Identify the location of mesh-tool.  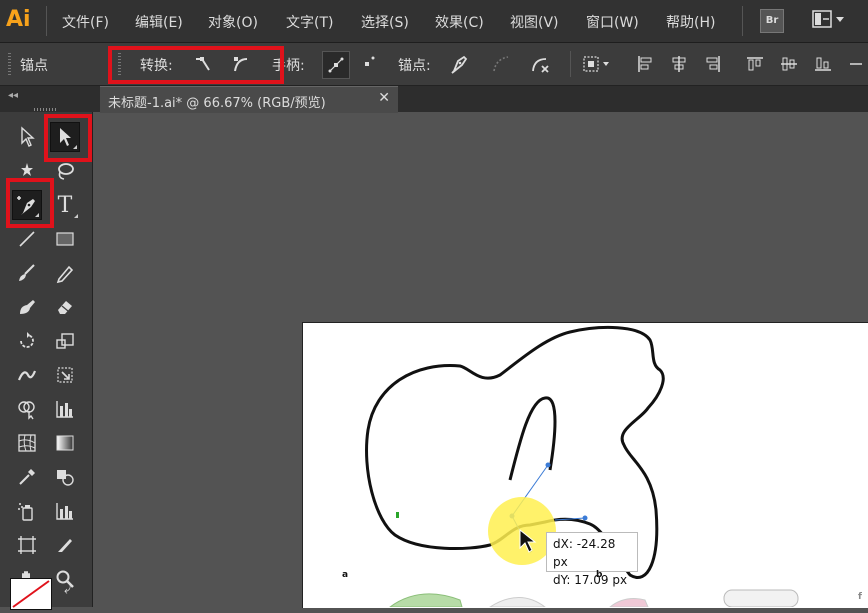
(27, 443).